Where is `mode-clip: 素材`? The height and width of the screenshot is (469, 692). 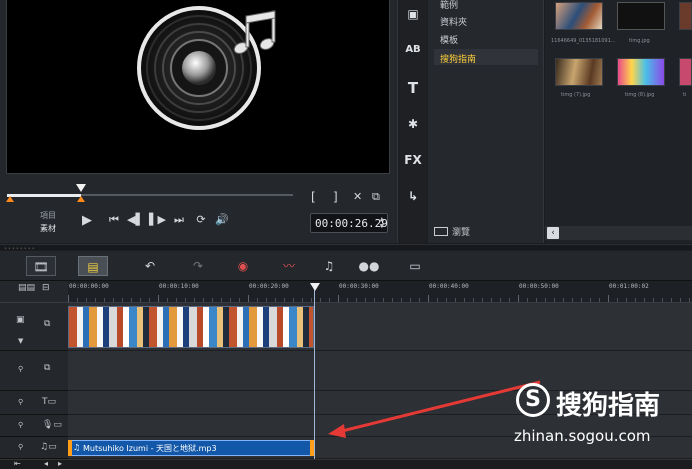 mode-clip: 素材 is located at coordinates (48, 228).